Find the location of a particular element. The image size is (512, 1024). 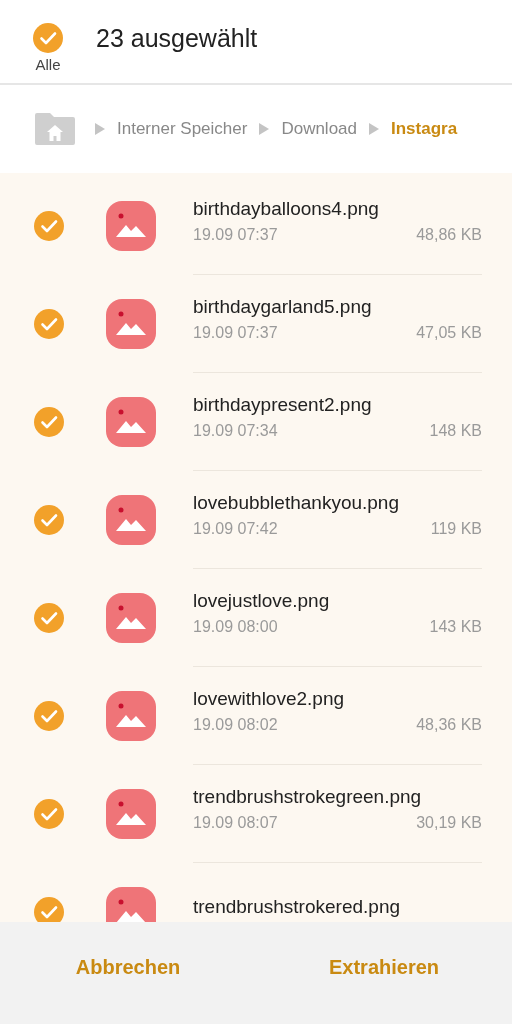

file-date: 19.09 08:07 is located at coordinates (235, 822).